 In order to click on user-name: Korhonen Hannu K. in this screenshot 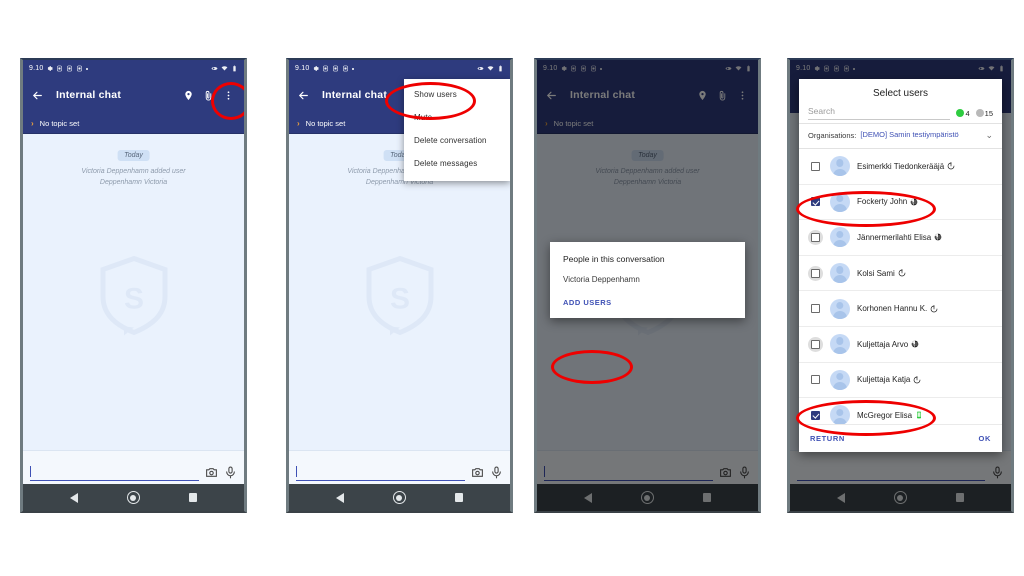, I will do `click(892, 309)`.